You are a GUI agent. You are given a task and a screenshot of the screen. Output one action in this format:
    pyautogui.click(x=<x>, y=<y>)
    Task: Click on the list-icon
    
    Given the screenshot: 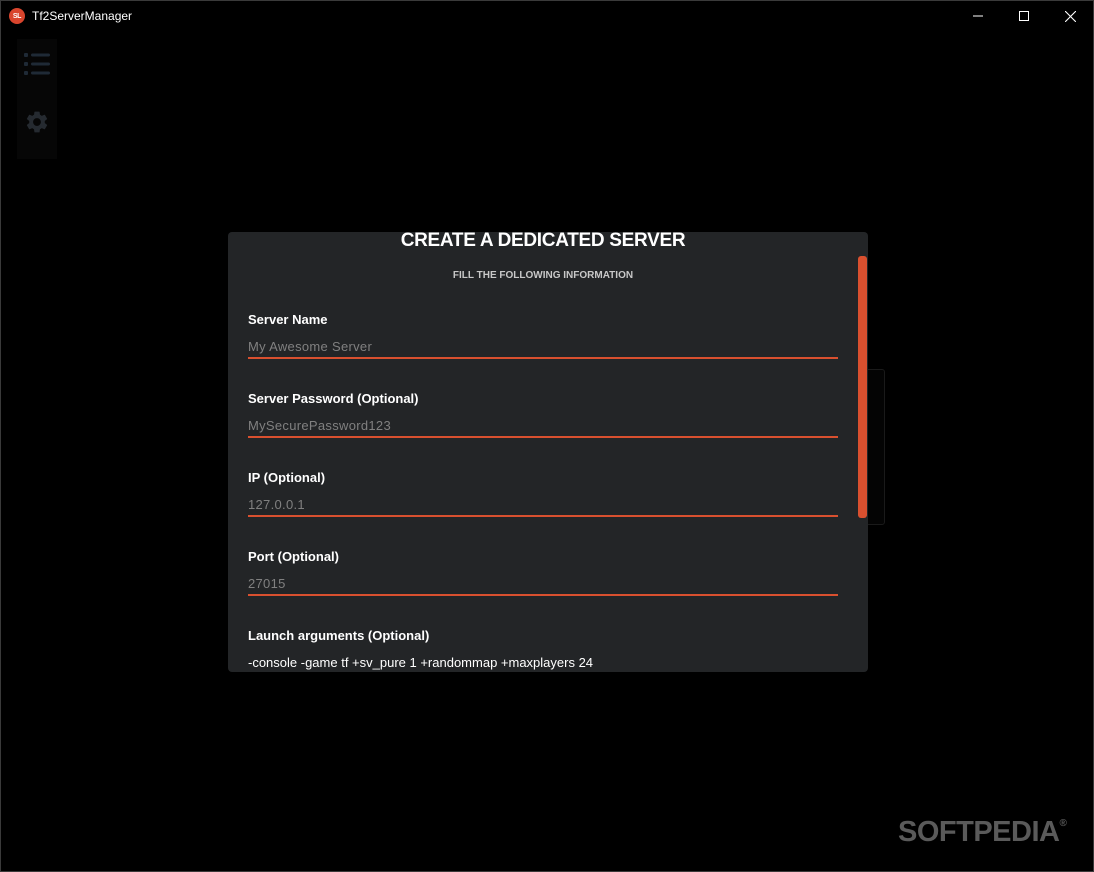 What is the action you would take?
    pyautogui.click(x=37, y=66)
    